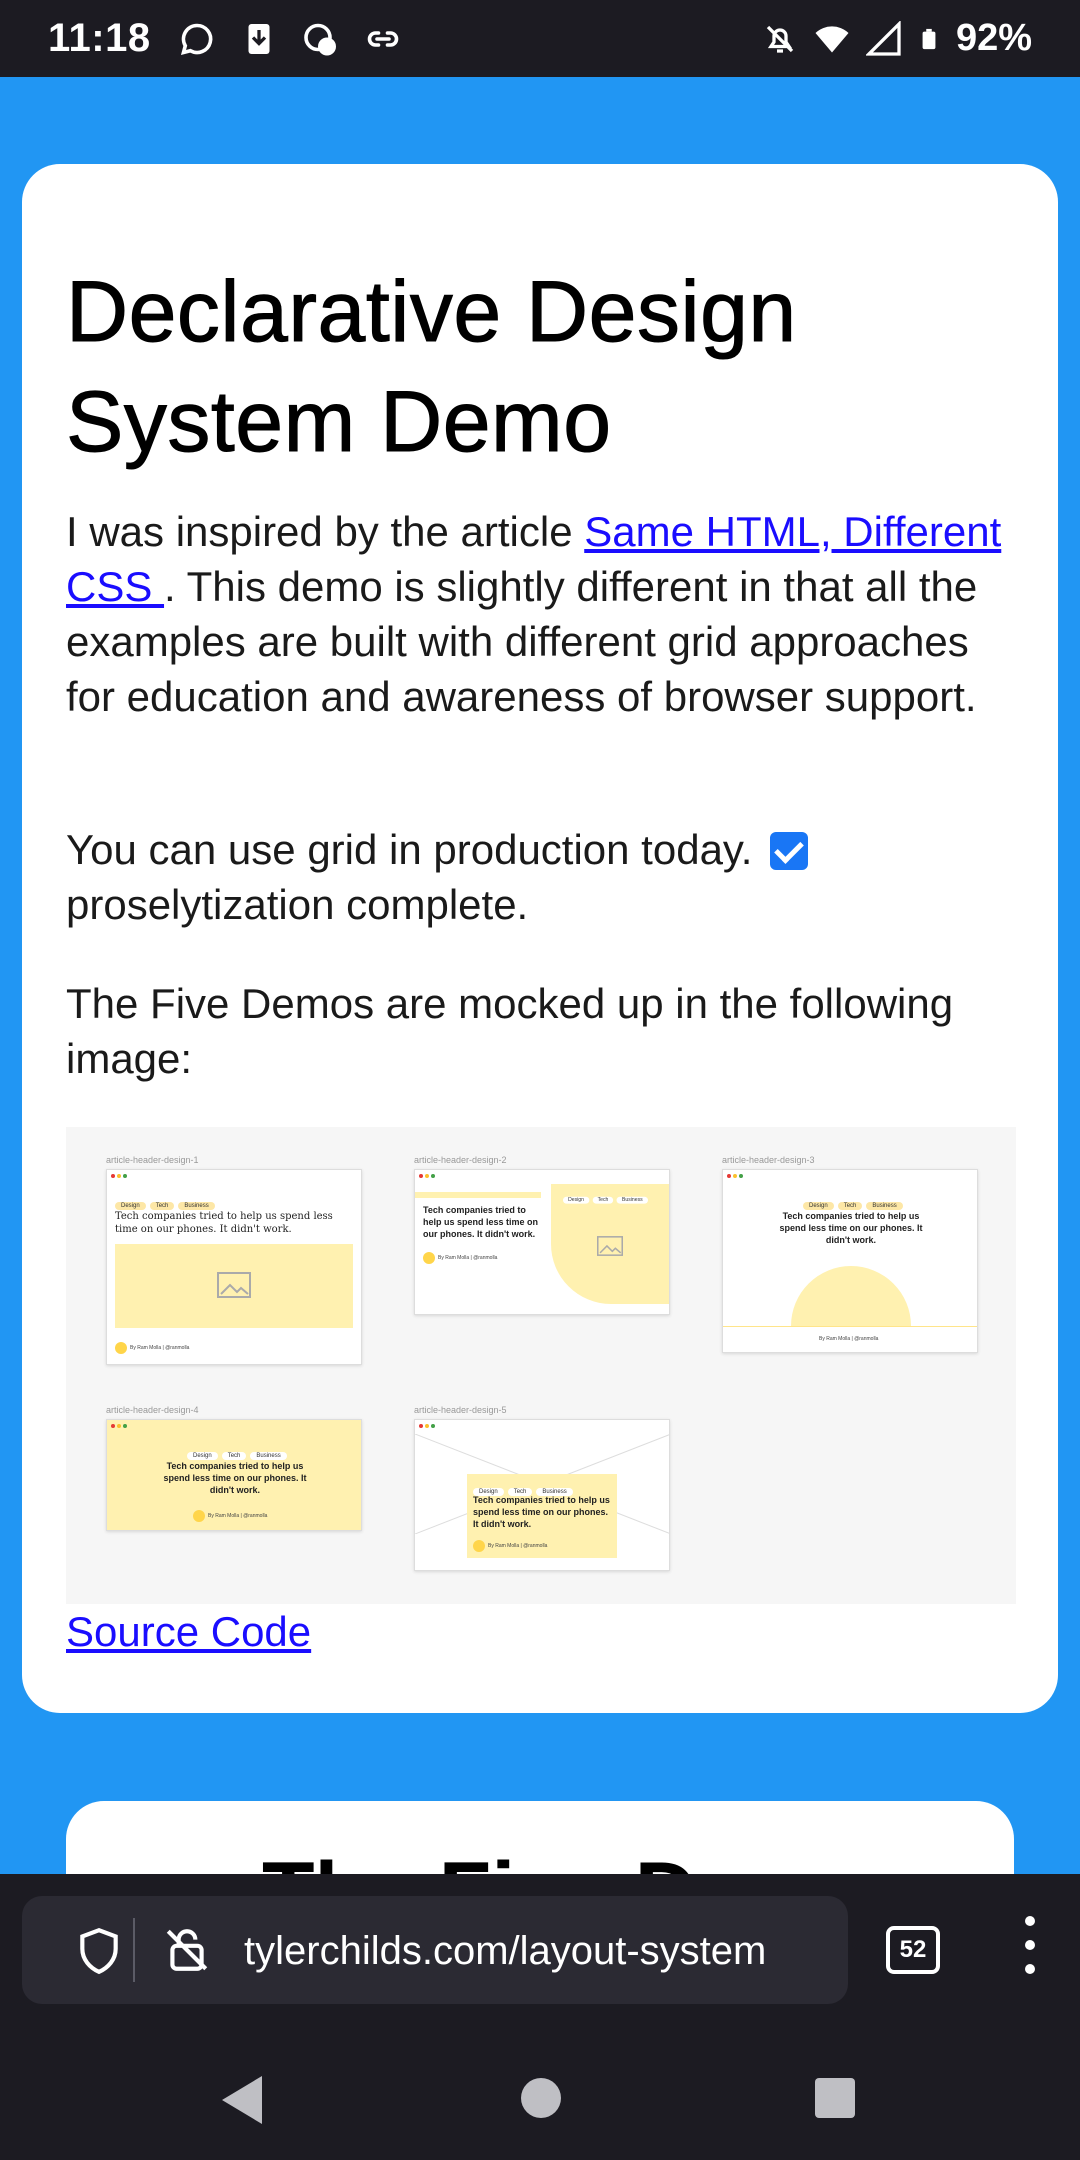 The width and height of the screenshot is (1080, 2160). I want to click on battery-percent: 92%, so click(993, 38).